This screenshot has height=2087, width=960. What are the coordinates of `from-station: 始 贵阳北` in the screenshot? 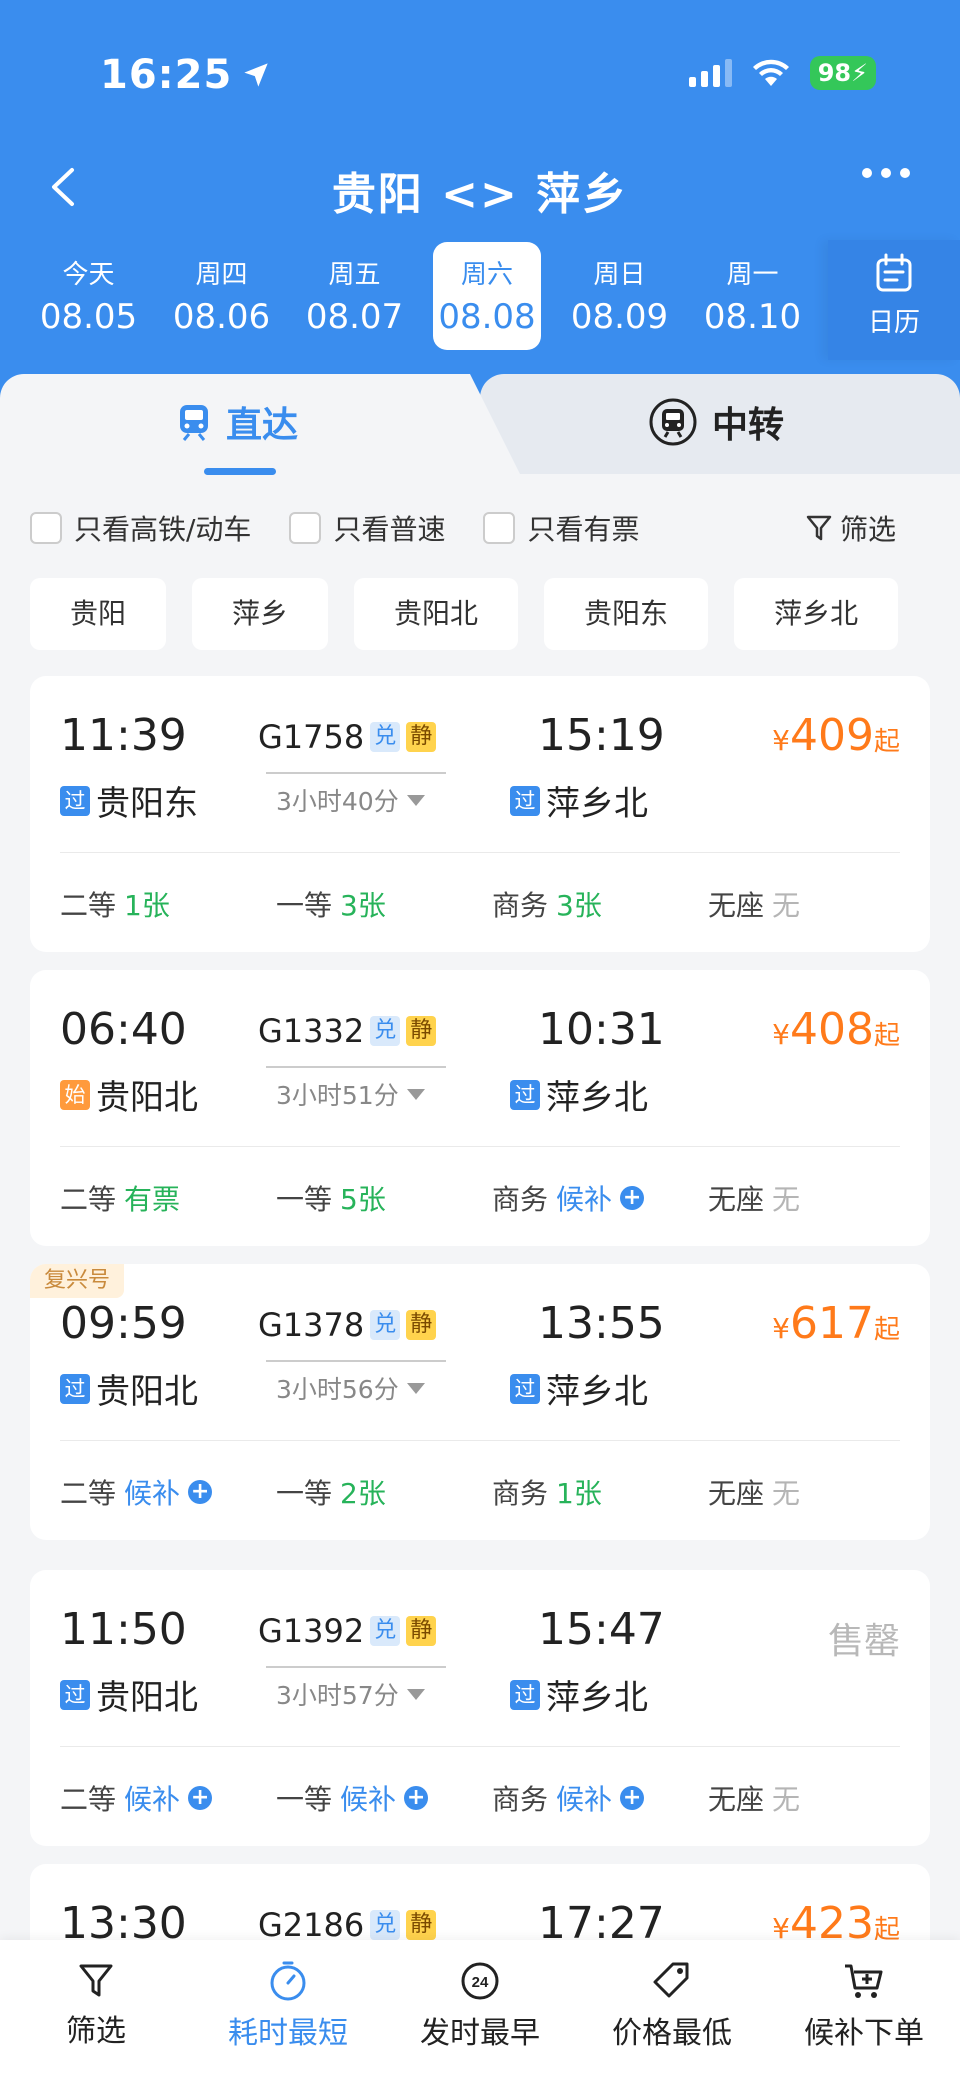 It's located at (129, 1094).